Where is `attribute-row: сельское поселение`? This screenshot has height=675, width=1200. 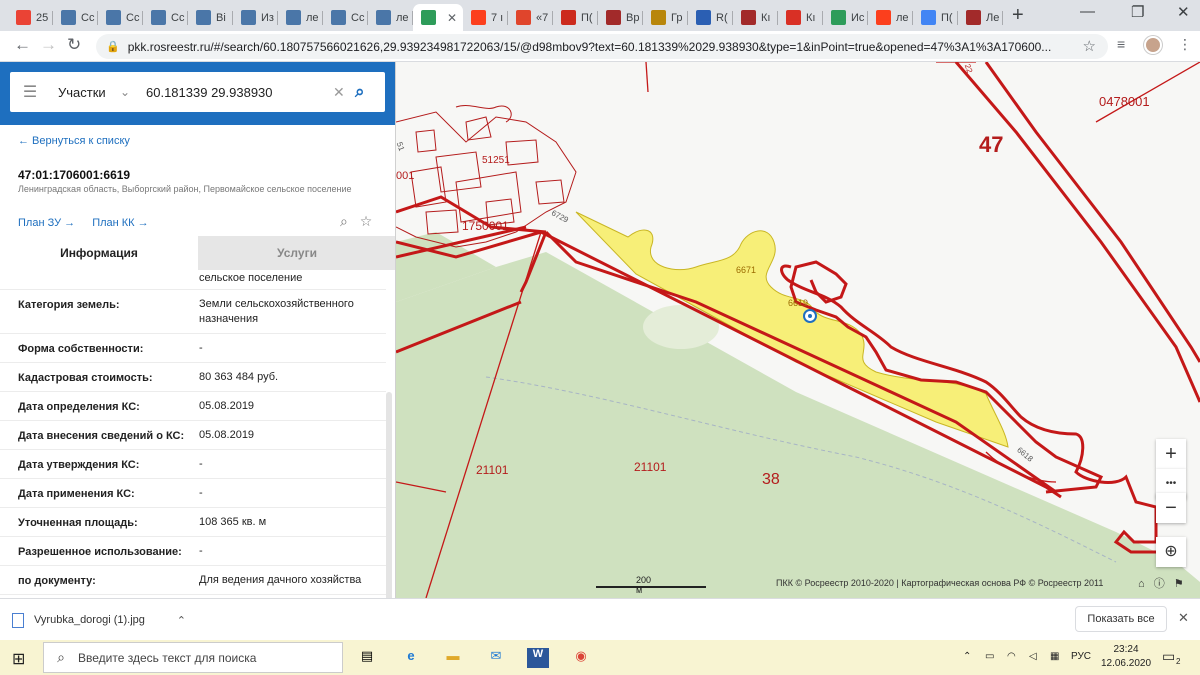 attribute-row: сельское поселение is located at coordinates (193, 280).